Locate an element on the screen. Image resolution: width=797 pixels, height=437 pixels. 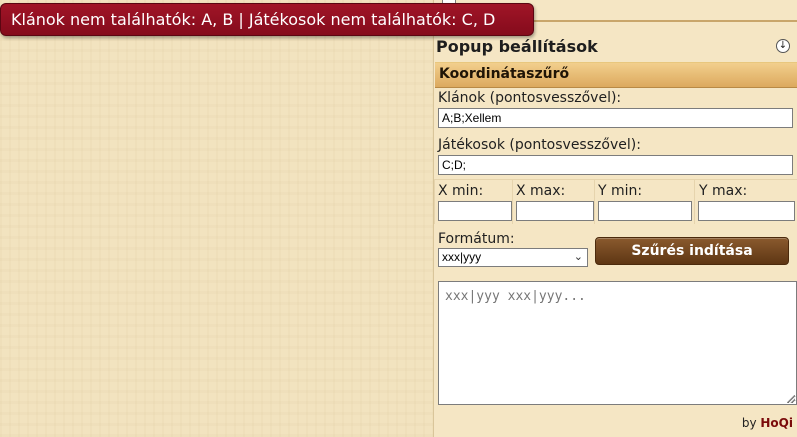
chevron-down-icon: ⌄ is located at coordinates (578, 257).